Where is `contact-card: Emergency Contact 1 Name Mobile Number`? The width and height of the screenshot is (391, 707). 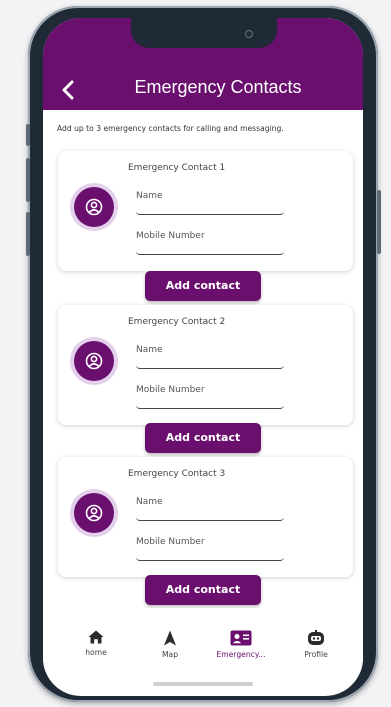
contact-card: Emergency Contact 1 Name Mobile Number is located at coordinates (205, 211).